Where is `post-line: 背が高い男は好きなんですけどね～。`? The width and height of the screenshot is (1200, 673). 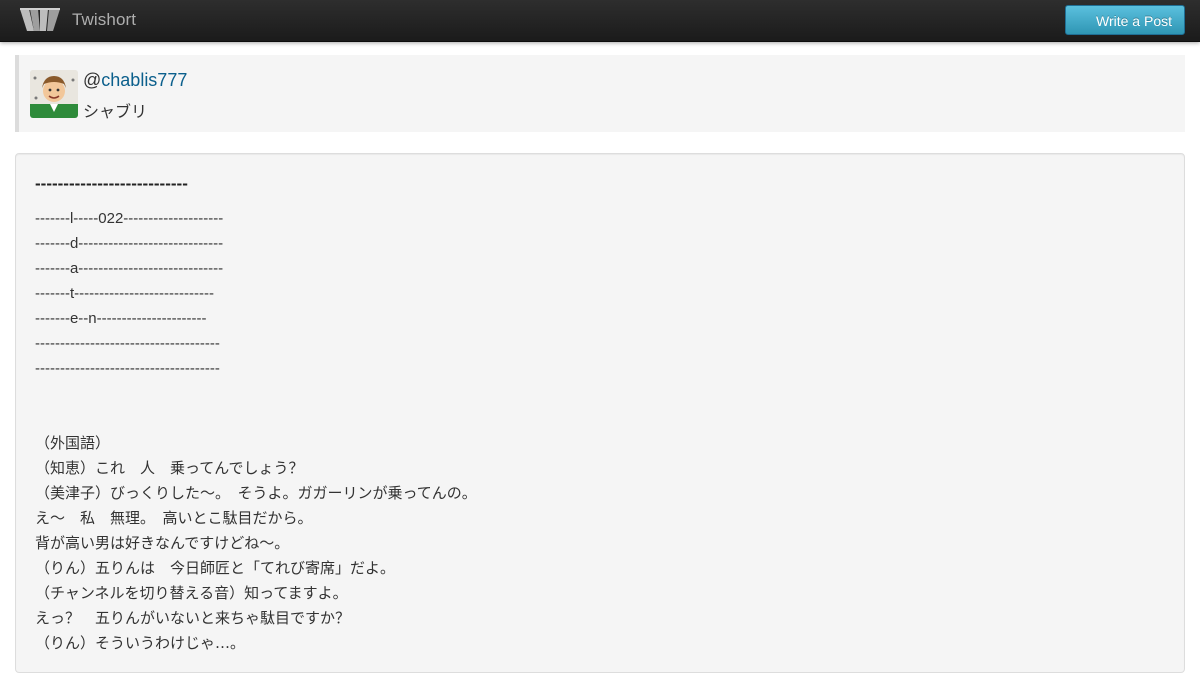 post-line: 背が高い男は好きなんですけどね～。 is located at coordinates (162, 543).